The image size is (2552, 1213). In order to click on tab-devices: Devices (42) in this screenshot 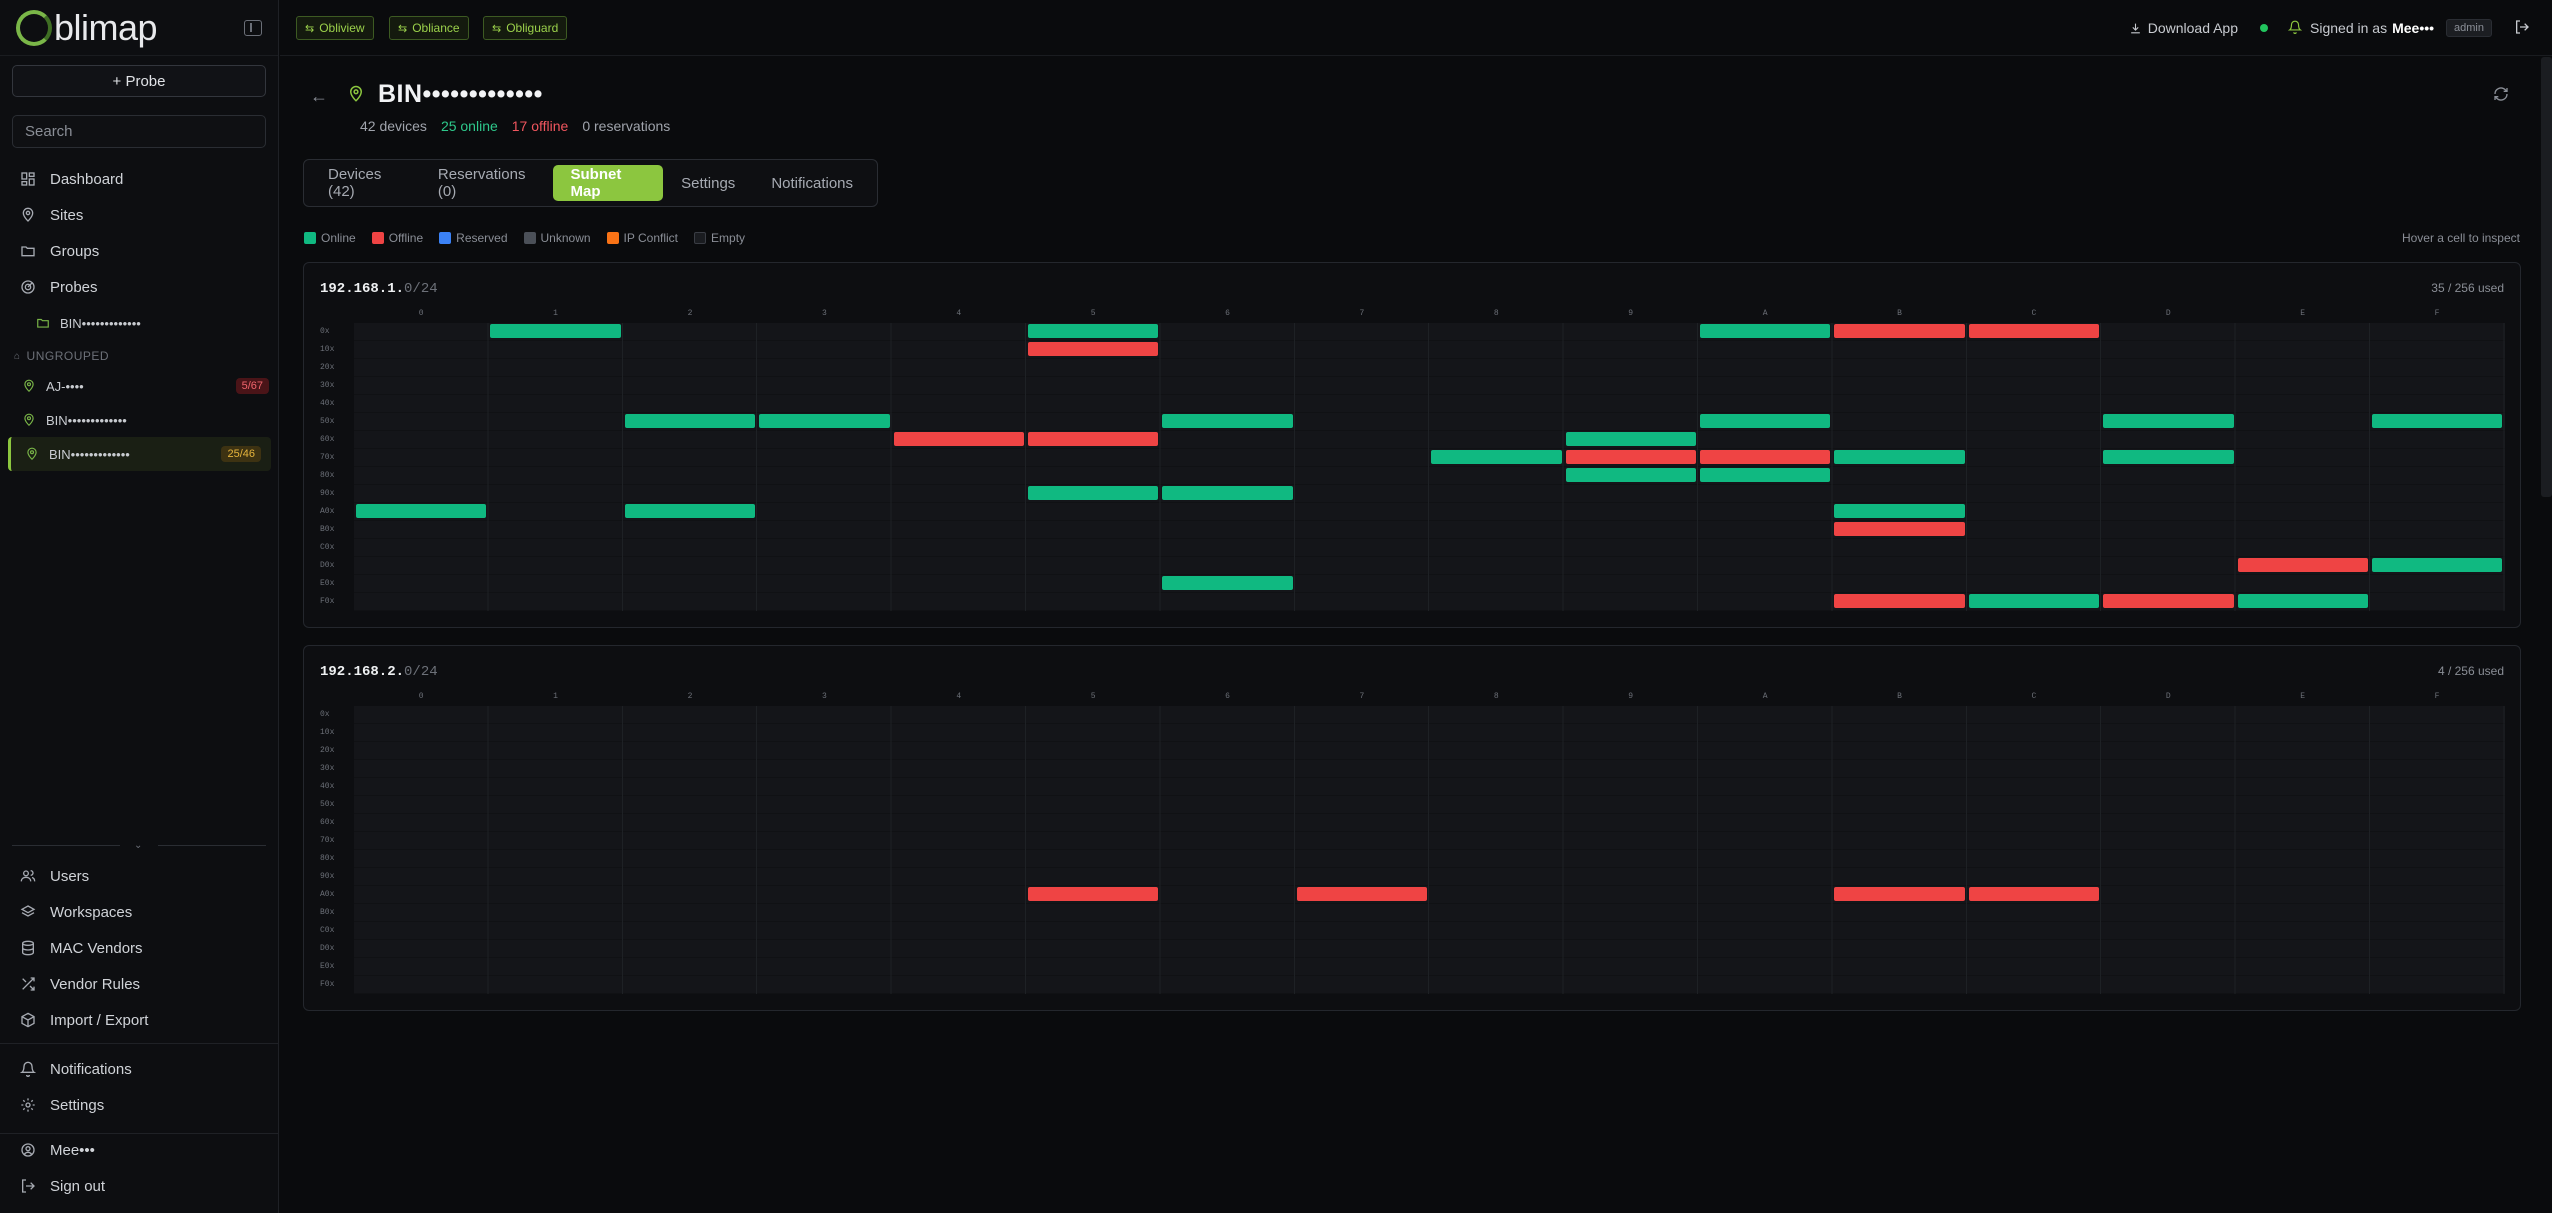, I will do `click(365, 183)`.